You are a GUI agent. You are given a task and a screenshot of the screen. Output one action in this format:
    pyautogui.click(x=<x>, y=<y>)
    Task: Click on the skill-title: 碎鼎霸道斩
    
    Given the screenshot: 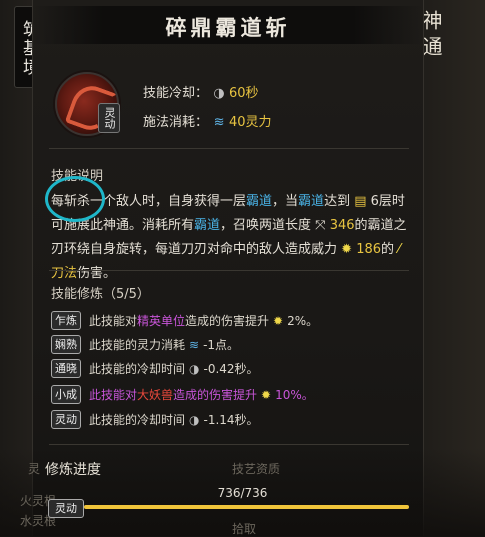 What is the action you would take?
    pyautogui.click(x=228, y=27)
    